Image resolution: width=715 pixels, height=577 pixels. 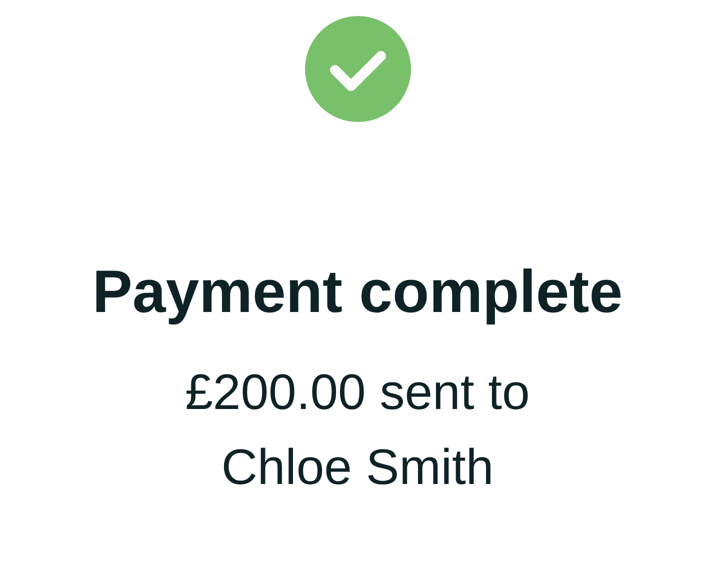 I want to click on title: Payment complete, so click(x=357, y=292).